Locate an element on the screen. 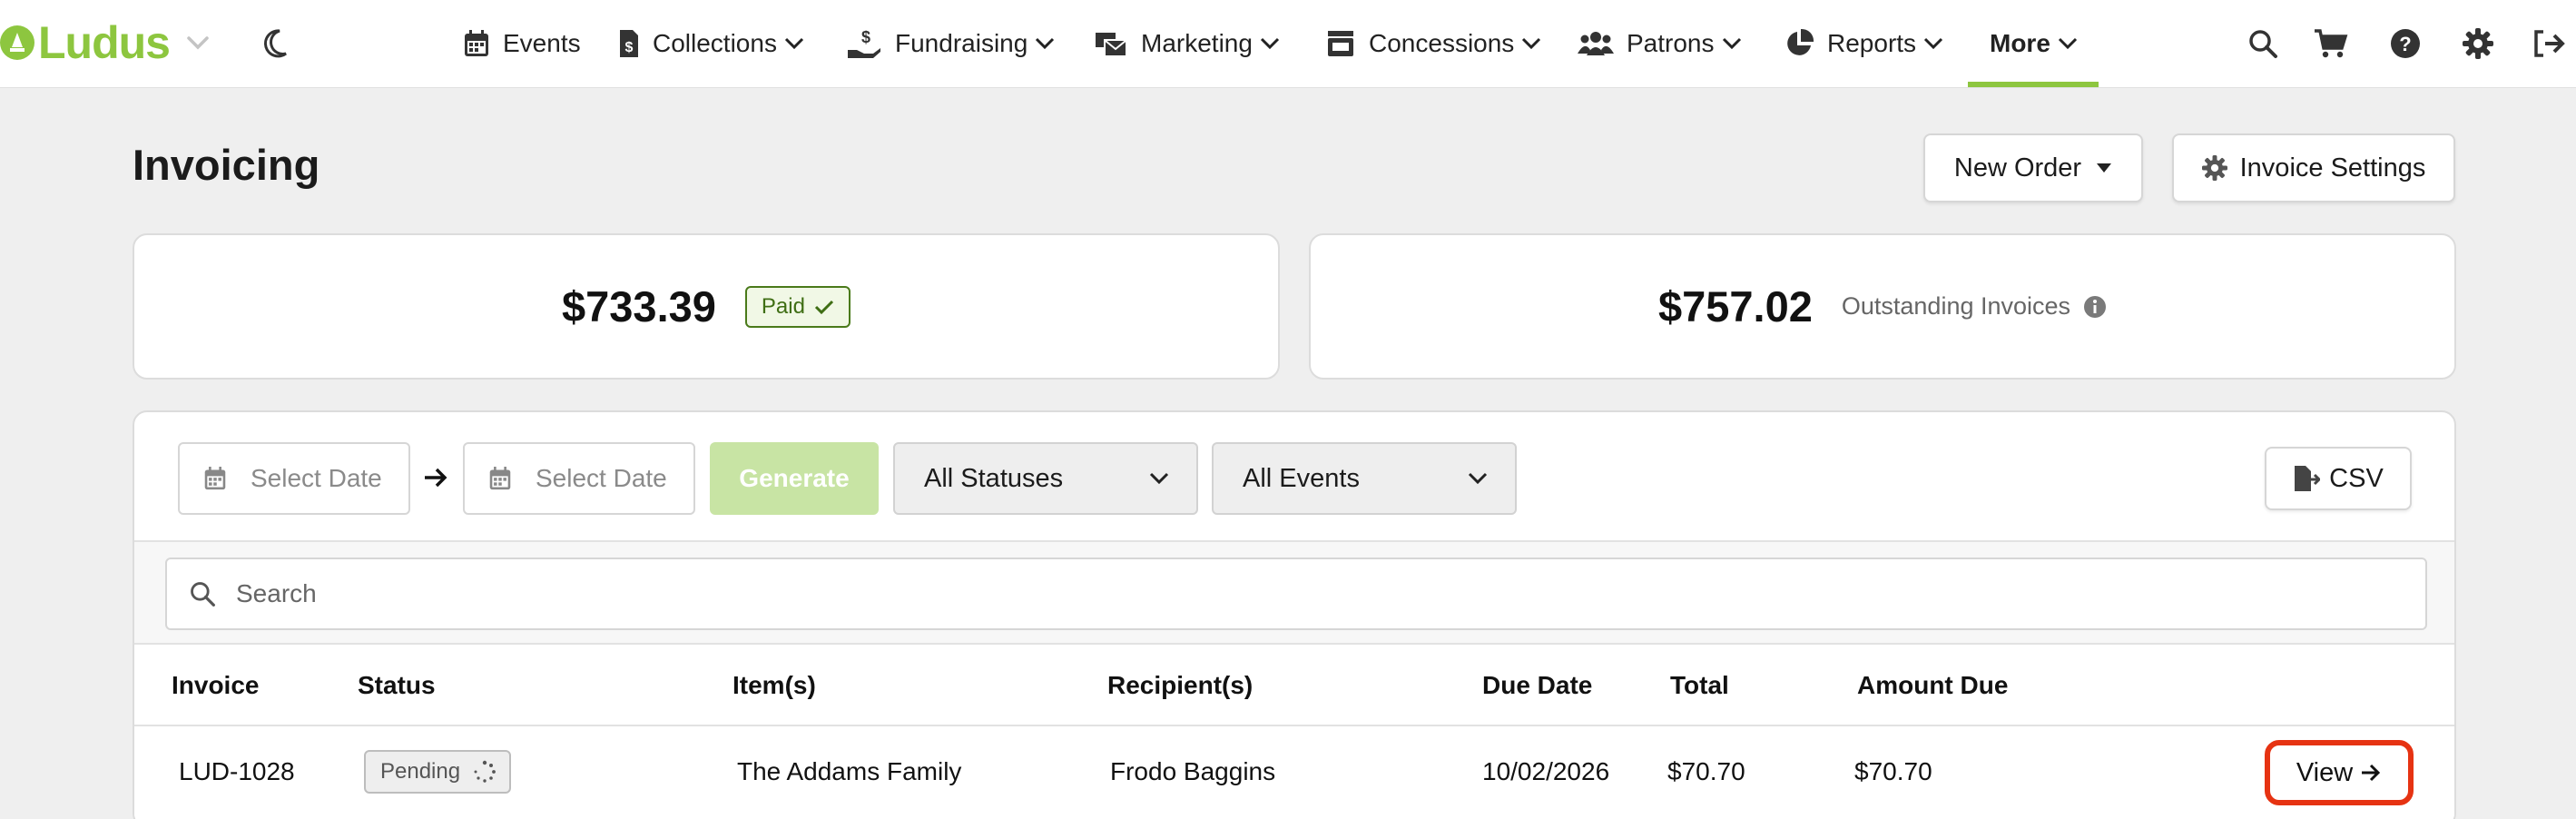  ludus-logo-icon is located at coordinates (17, 42).